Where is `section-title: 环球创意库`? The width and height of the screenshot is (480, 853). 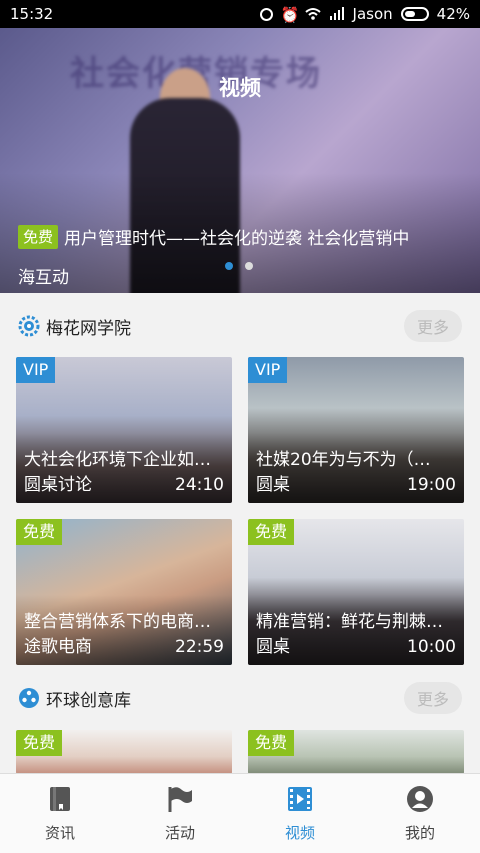
section-title: 环球创意库 is located at coordinates (88, 700).